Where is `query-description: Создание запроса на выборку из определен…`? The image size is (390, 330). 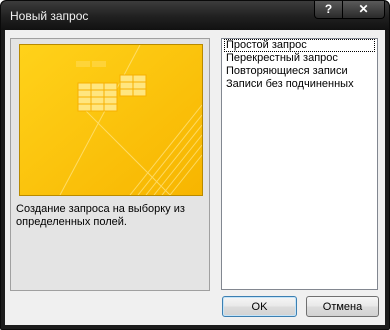 query-description: Создание запроса на выборку из определен… is located at coordinates (100, 215).